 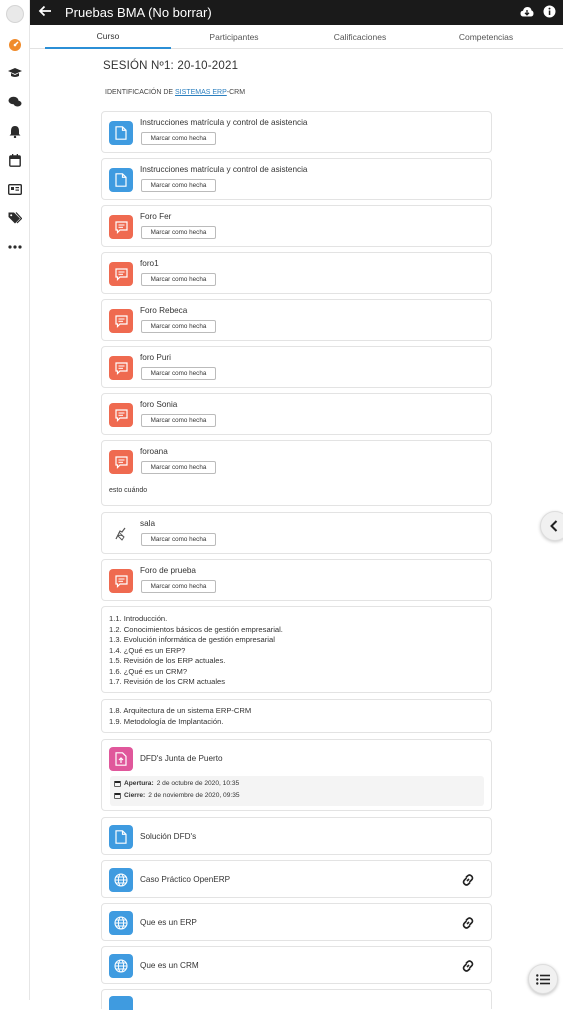 What do you see at coordinates (46, 12) in the screenshot?
I see `back-arrow-icon` at bounding box center [46, 12].